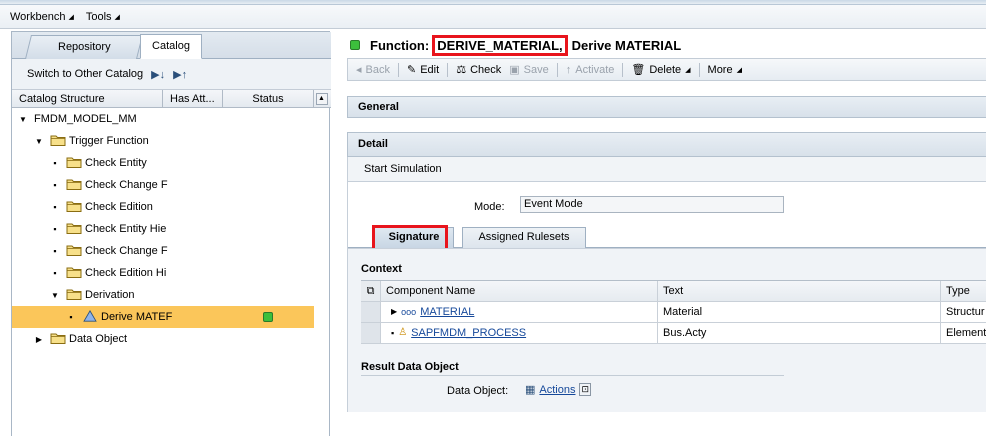 This screenshot has width=986, height=436. Describe the element at coordinates (116, 163) in the screenshot. I see `tree-node-label: Check Entity` at that location.